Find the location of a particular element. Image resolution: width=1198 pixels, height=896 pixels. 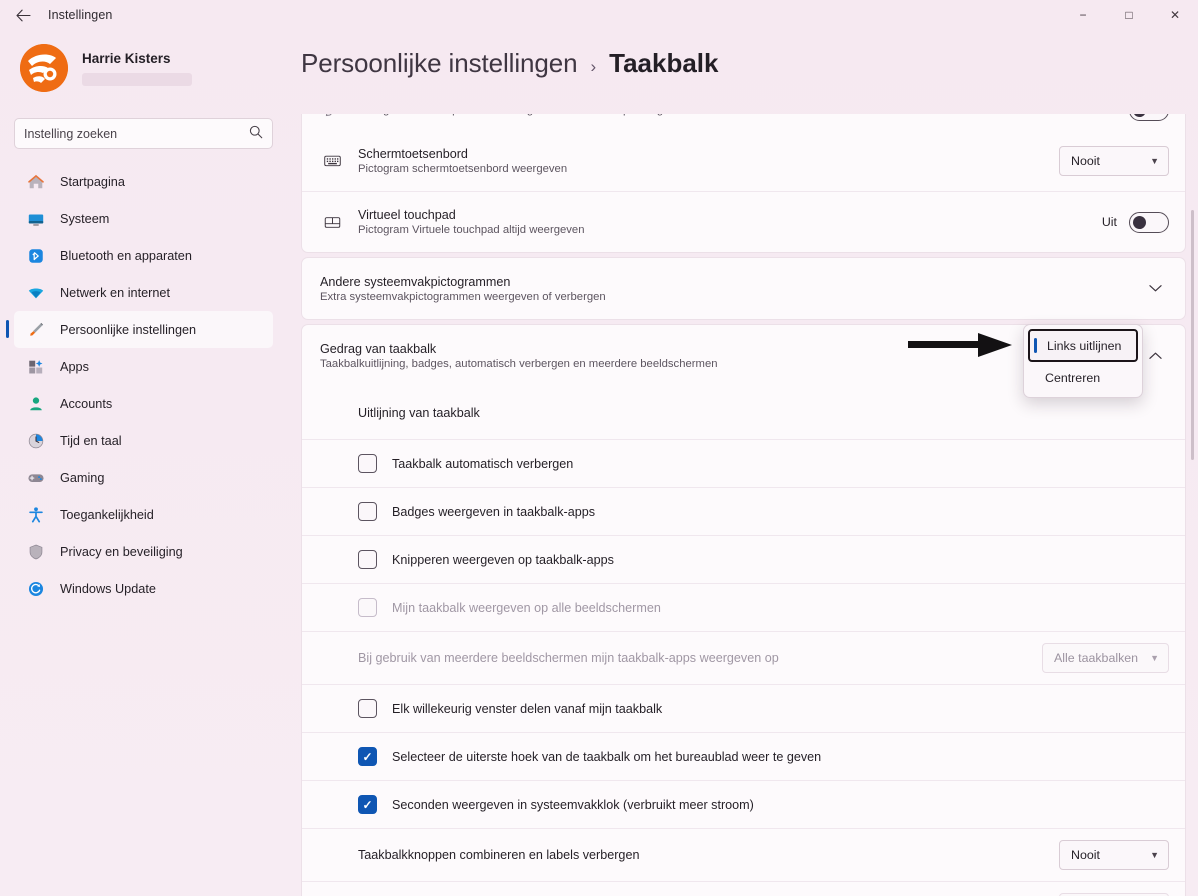

title-bar: Instellingen − □ ✕ is located at coordinates (599, 15).